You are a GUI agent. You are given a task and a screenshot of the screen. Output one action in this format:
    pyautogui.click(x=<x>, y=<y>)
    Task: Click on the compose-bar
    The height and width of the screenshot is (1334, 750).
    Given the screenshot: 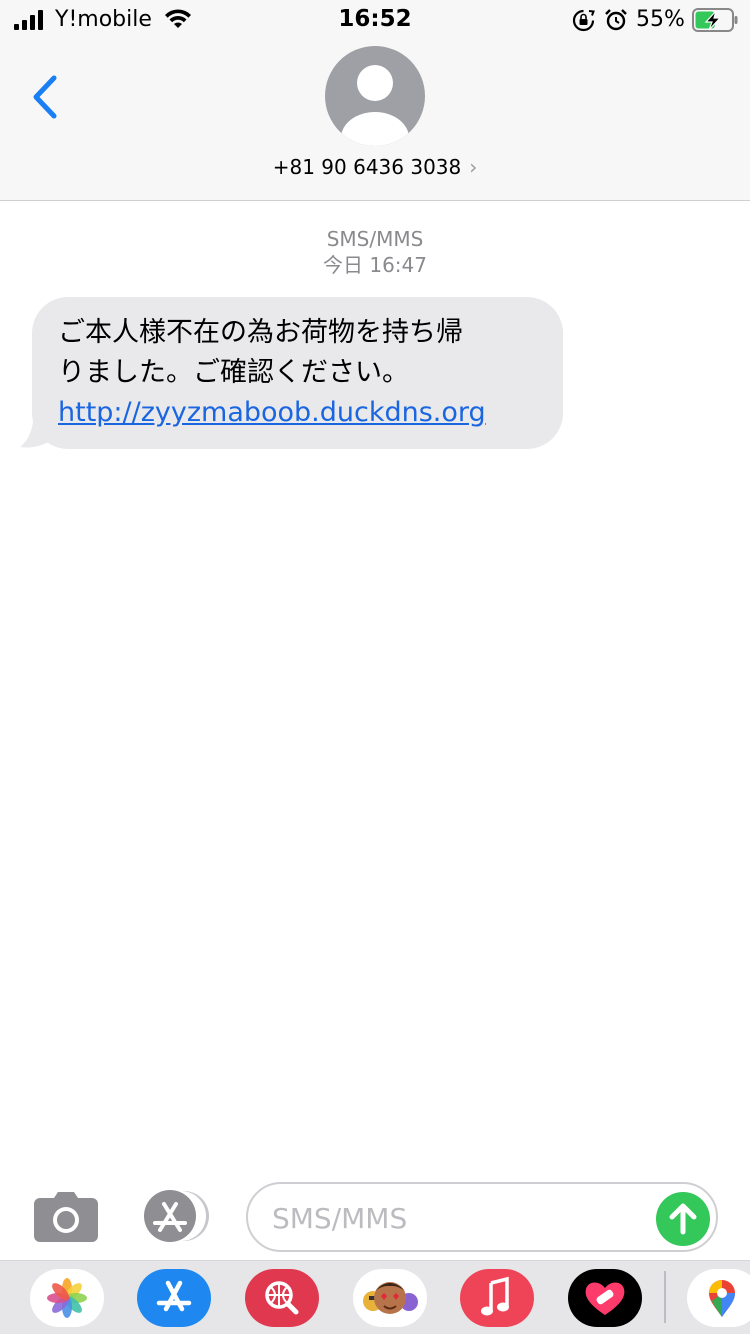 What is the action you would take?
    pyautogui.click(x=375, y=1216)
    